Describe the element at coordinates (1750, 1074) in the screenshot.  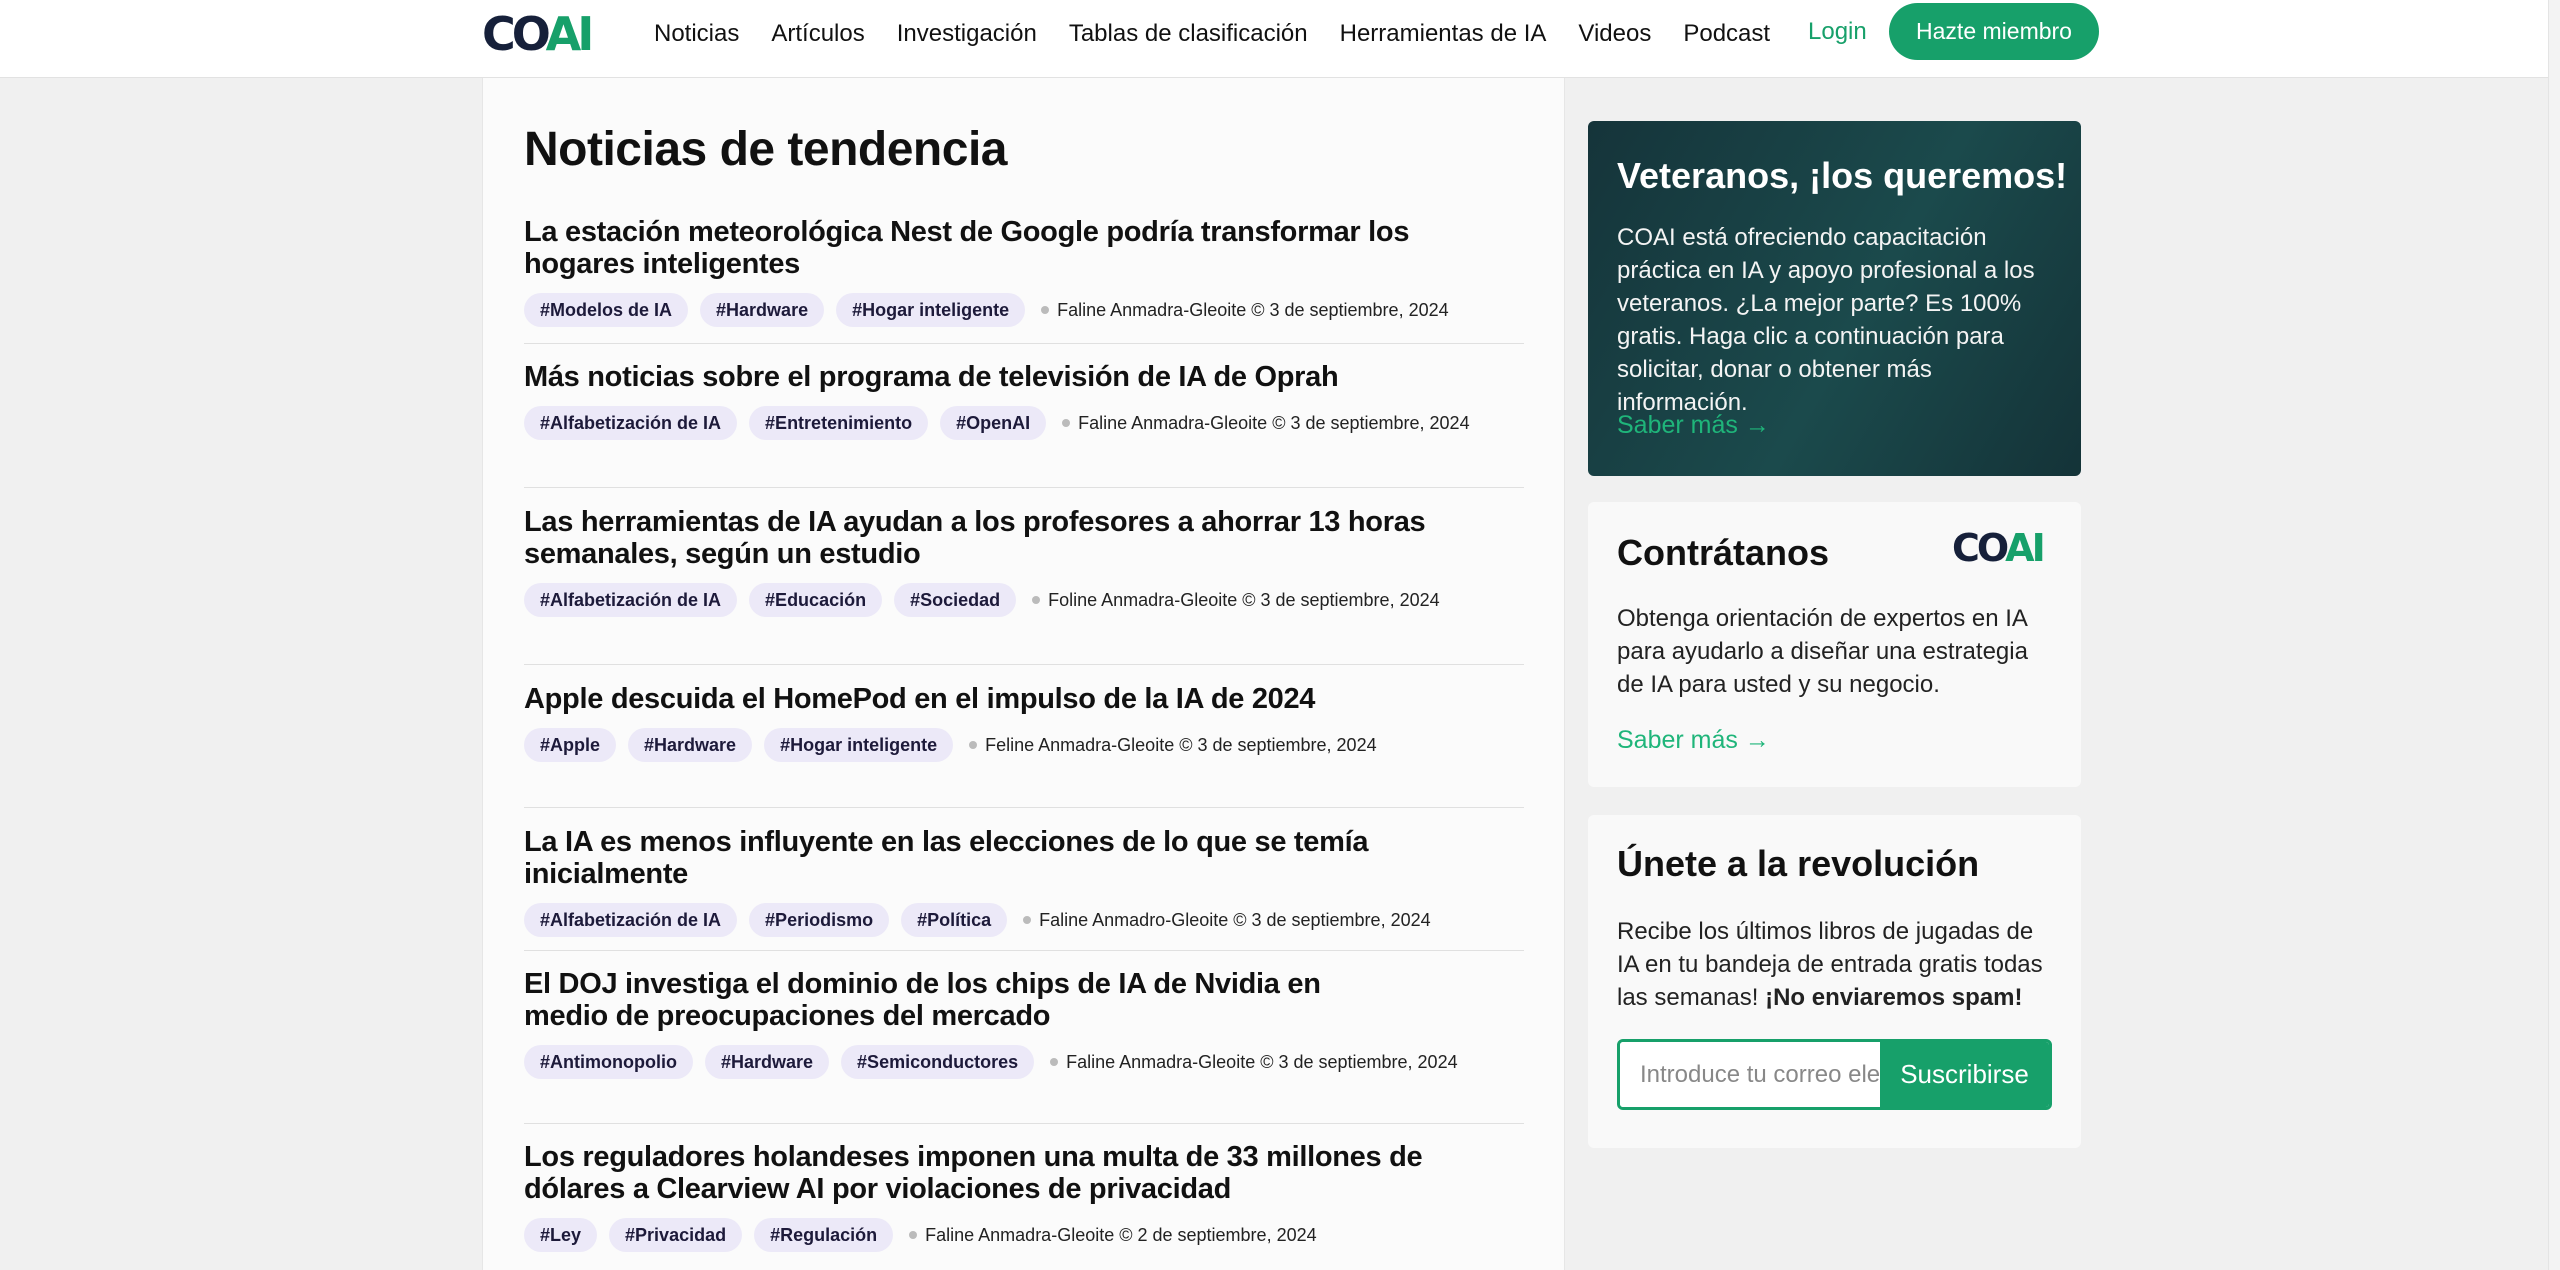
I see `email-input` at that location.